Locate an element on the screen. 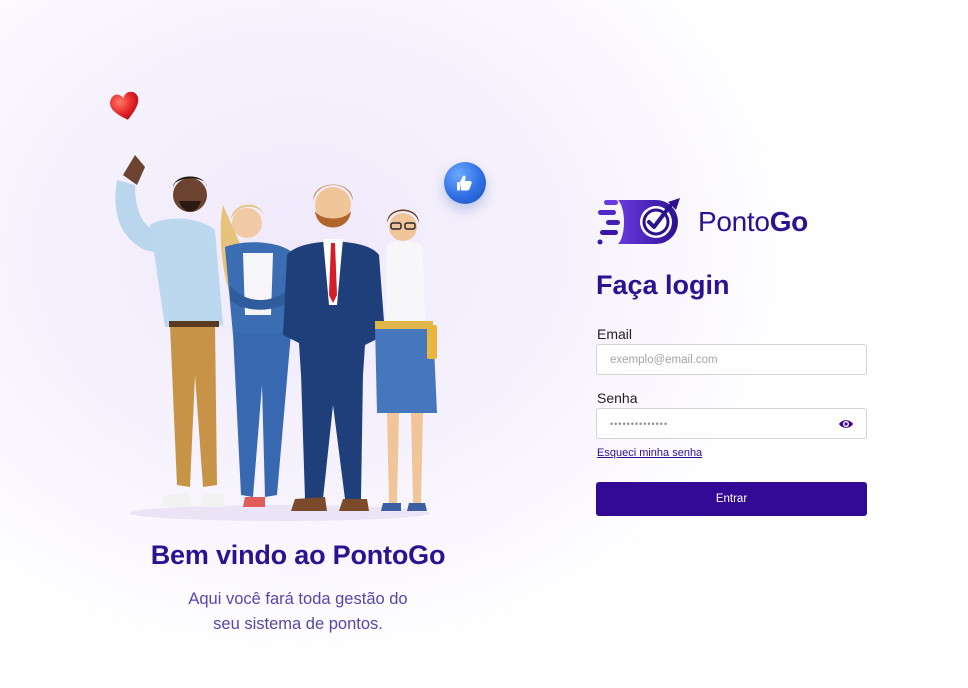  person-blonde-woman is located at coordinates (256, 355).